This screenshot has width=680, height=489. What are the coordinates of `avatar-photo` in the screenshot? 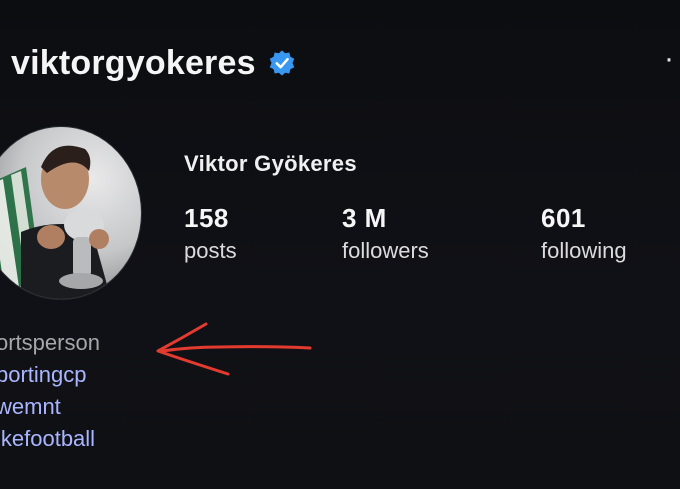 It's located at (55, 222).